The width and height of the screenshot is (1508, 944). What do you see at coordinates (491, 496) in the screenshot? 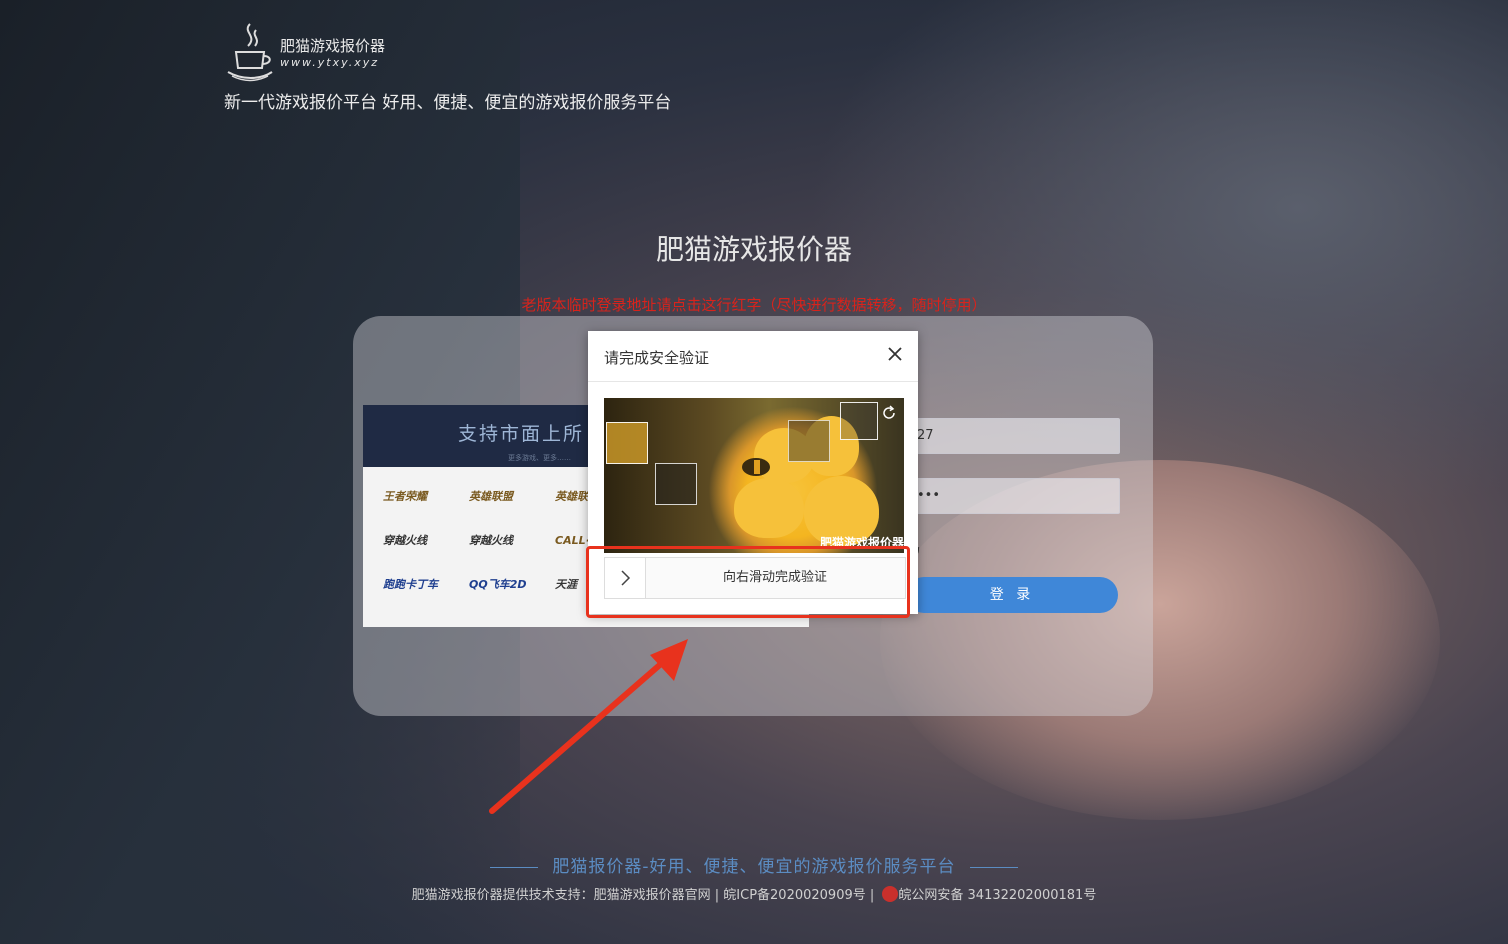
I see `game-logo: 英雄联盟` at bounding box center [491, 496].